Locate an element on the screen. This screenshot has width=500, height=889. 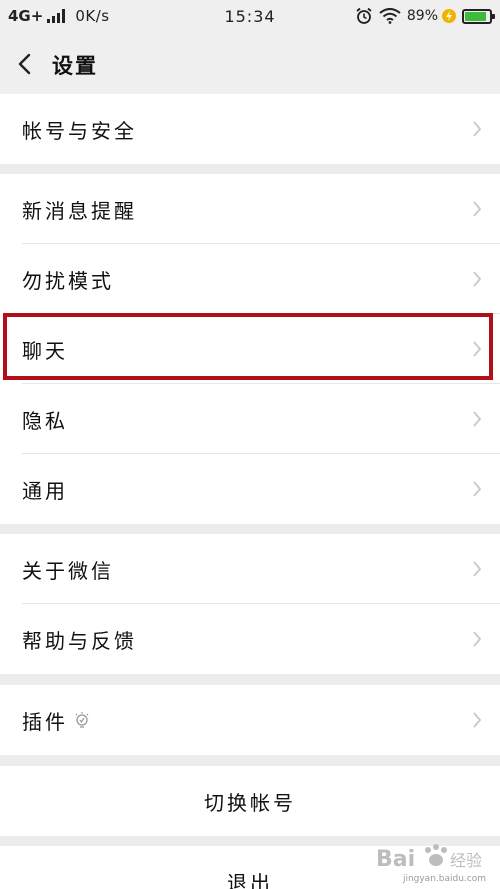
status-right: 89% is located at coordinates (425, 16).